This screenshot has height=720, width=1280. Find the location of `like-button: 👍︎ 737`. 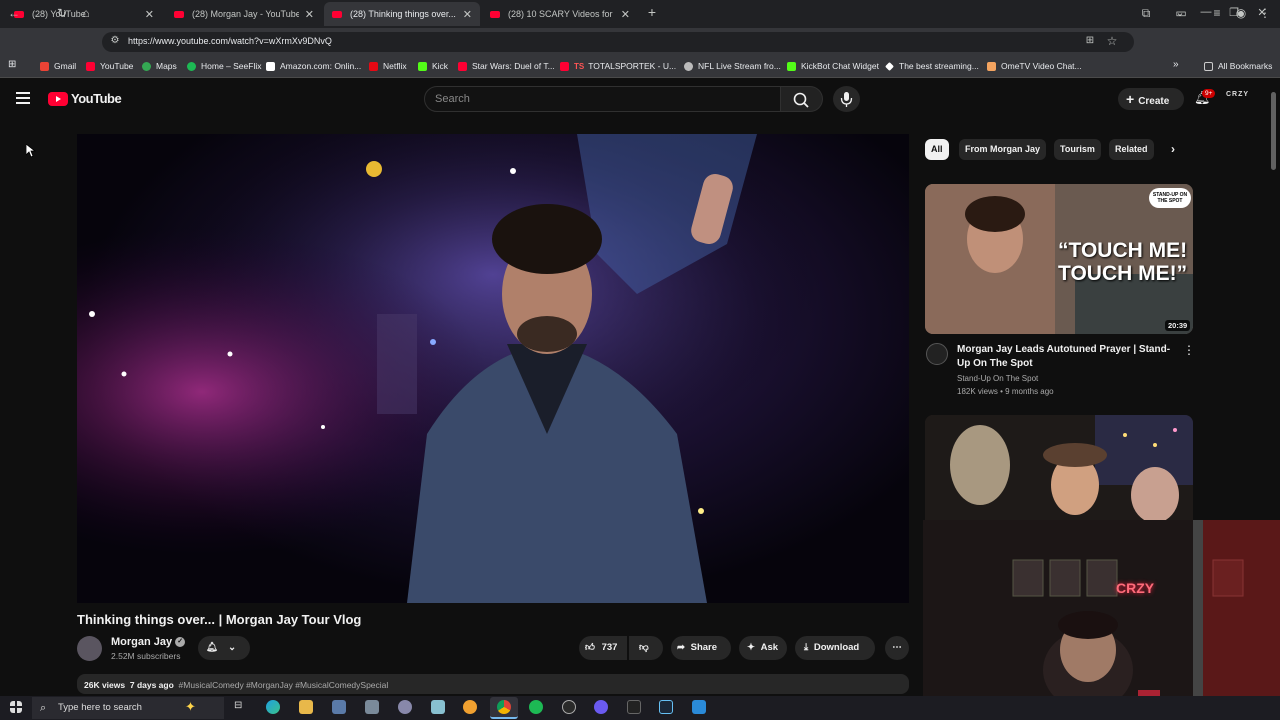

like-button: 👍︎ 737 is located at coordinates (603, 648).